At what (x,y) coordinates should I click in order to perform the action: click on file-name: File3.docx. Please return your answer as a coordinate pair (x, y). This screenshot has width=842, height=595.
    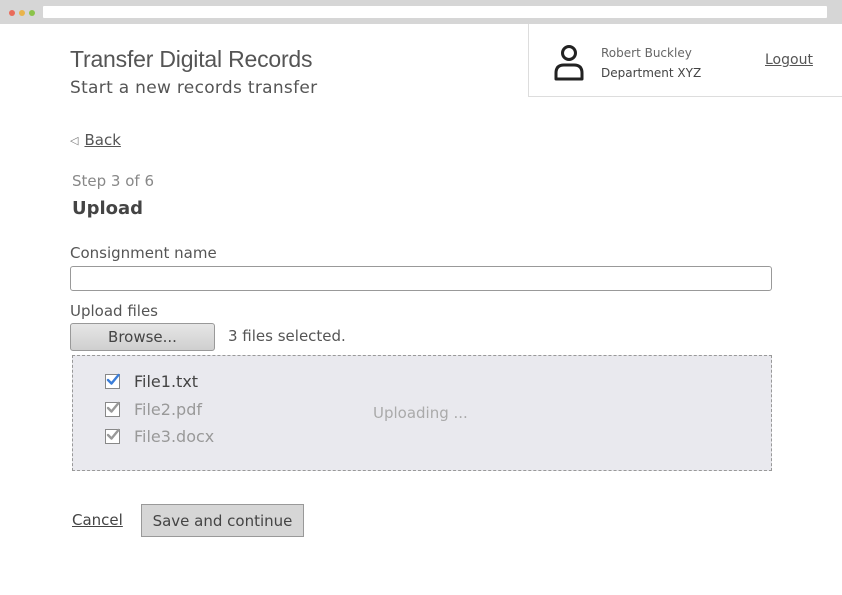
    Looking at the image, I should click on (174, 436).